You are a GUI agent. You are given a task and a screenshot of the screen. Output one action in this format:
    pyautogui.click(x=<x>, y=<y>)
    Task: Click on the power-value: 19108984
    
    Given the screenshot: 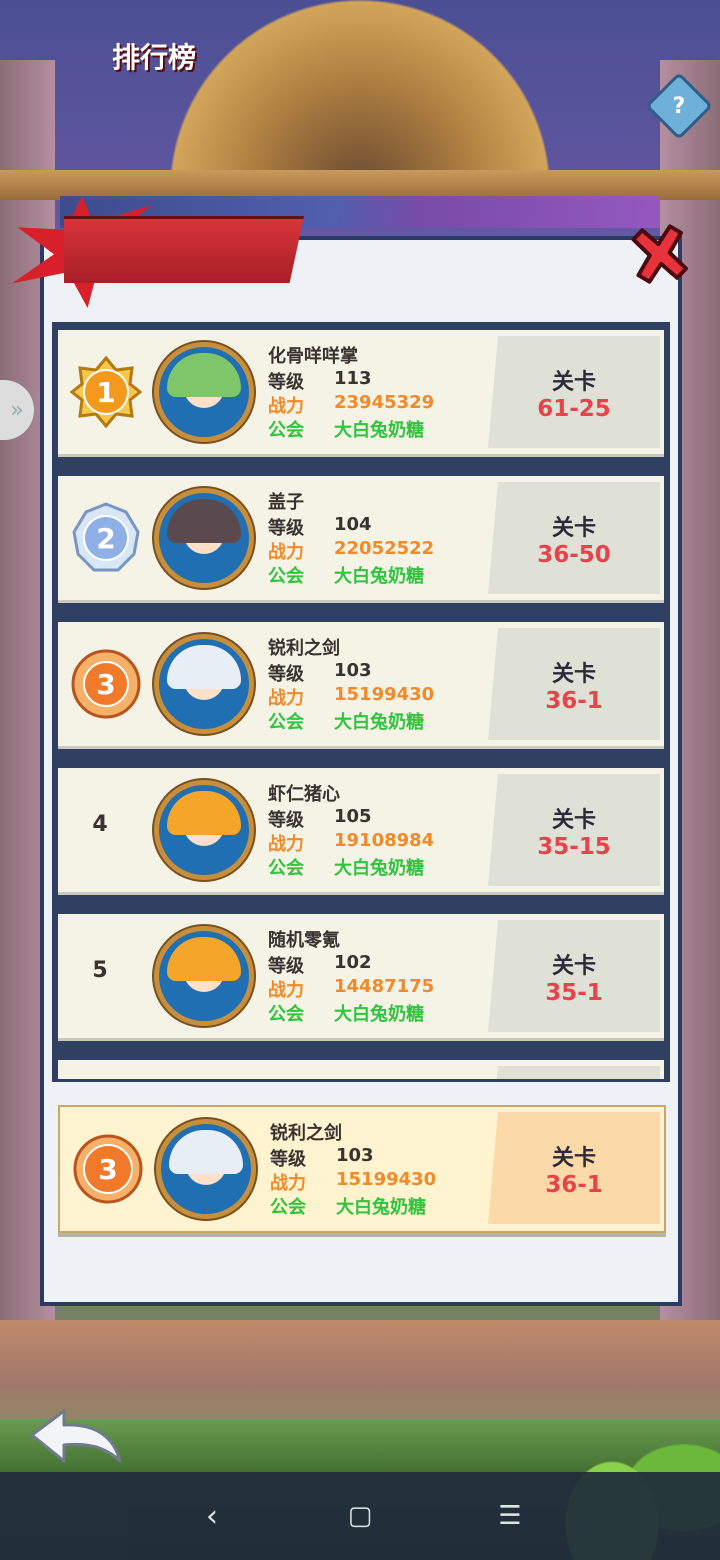 What is the action you would take?
    pyautogui.click(x=384, y=840)
    